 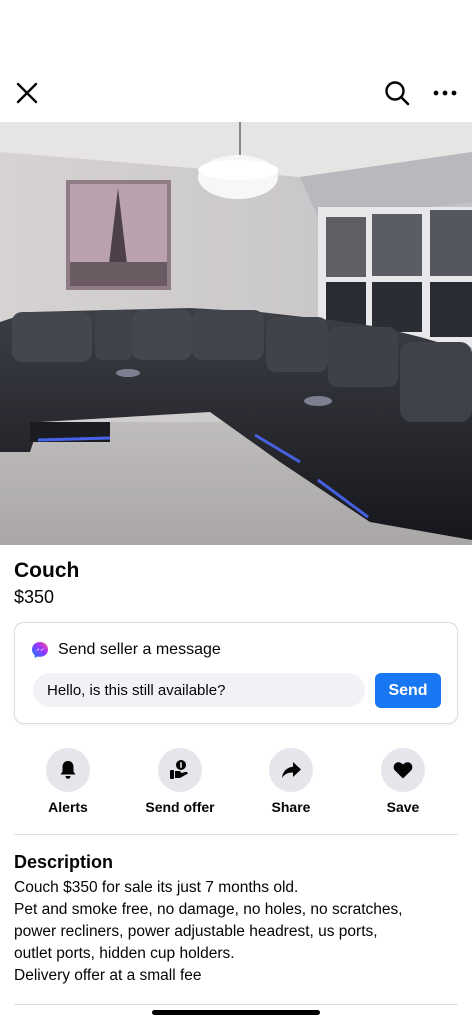 What do you see at coordinates (236, 783) in the screenshot?
I see `listing-actions: Alerts Send offer Share Save` at bounding box center [236, 783].